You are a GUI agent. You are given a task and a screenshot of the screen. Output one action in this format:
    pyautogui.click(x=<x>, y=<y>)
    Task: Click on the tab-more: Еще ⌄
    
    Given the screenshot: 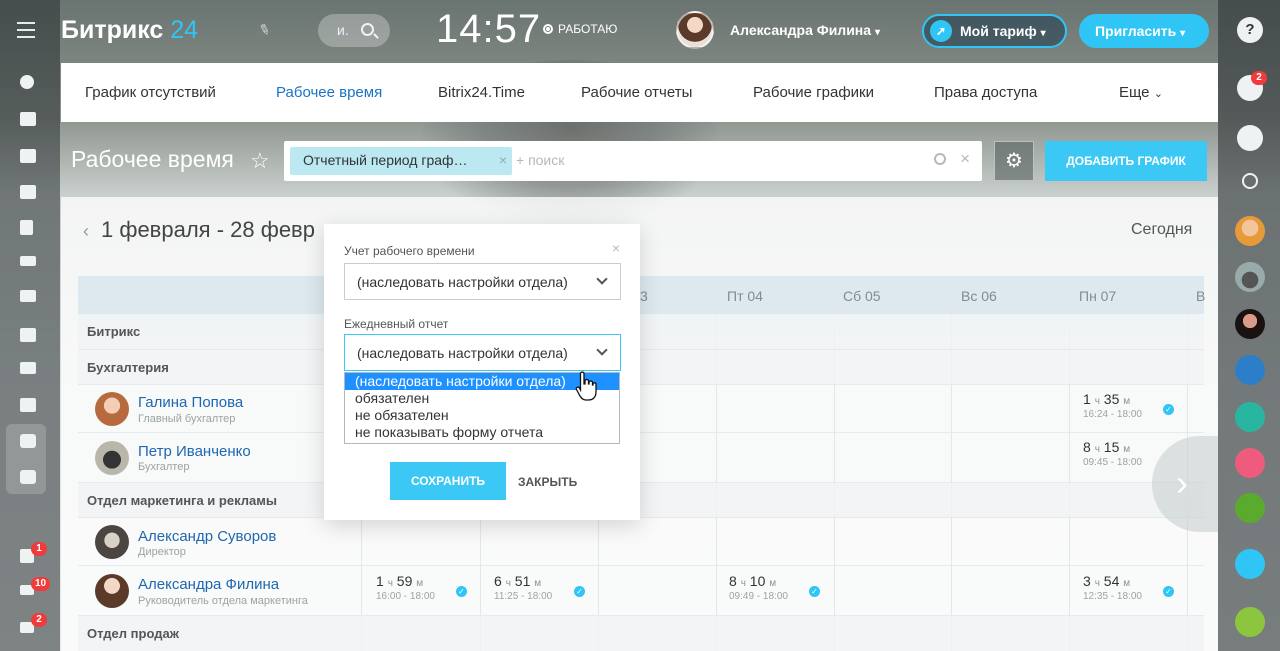 What is the action you would take?
    pyautogui.click(x=1141, y=92)
    